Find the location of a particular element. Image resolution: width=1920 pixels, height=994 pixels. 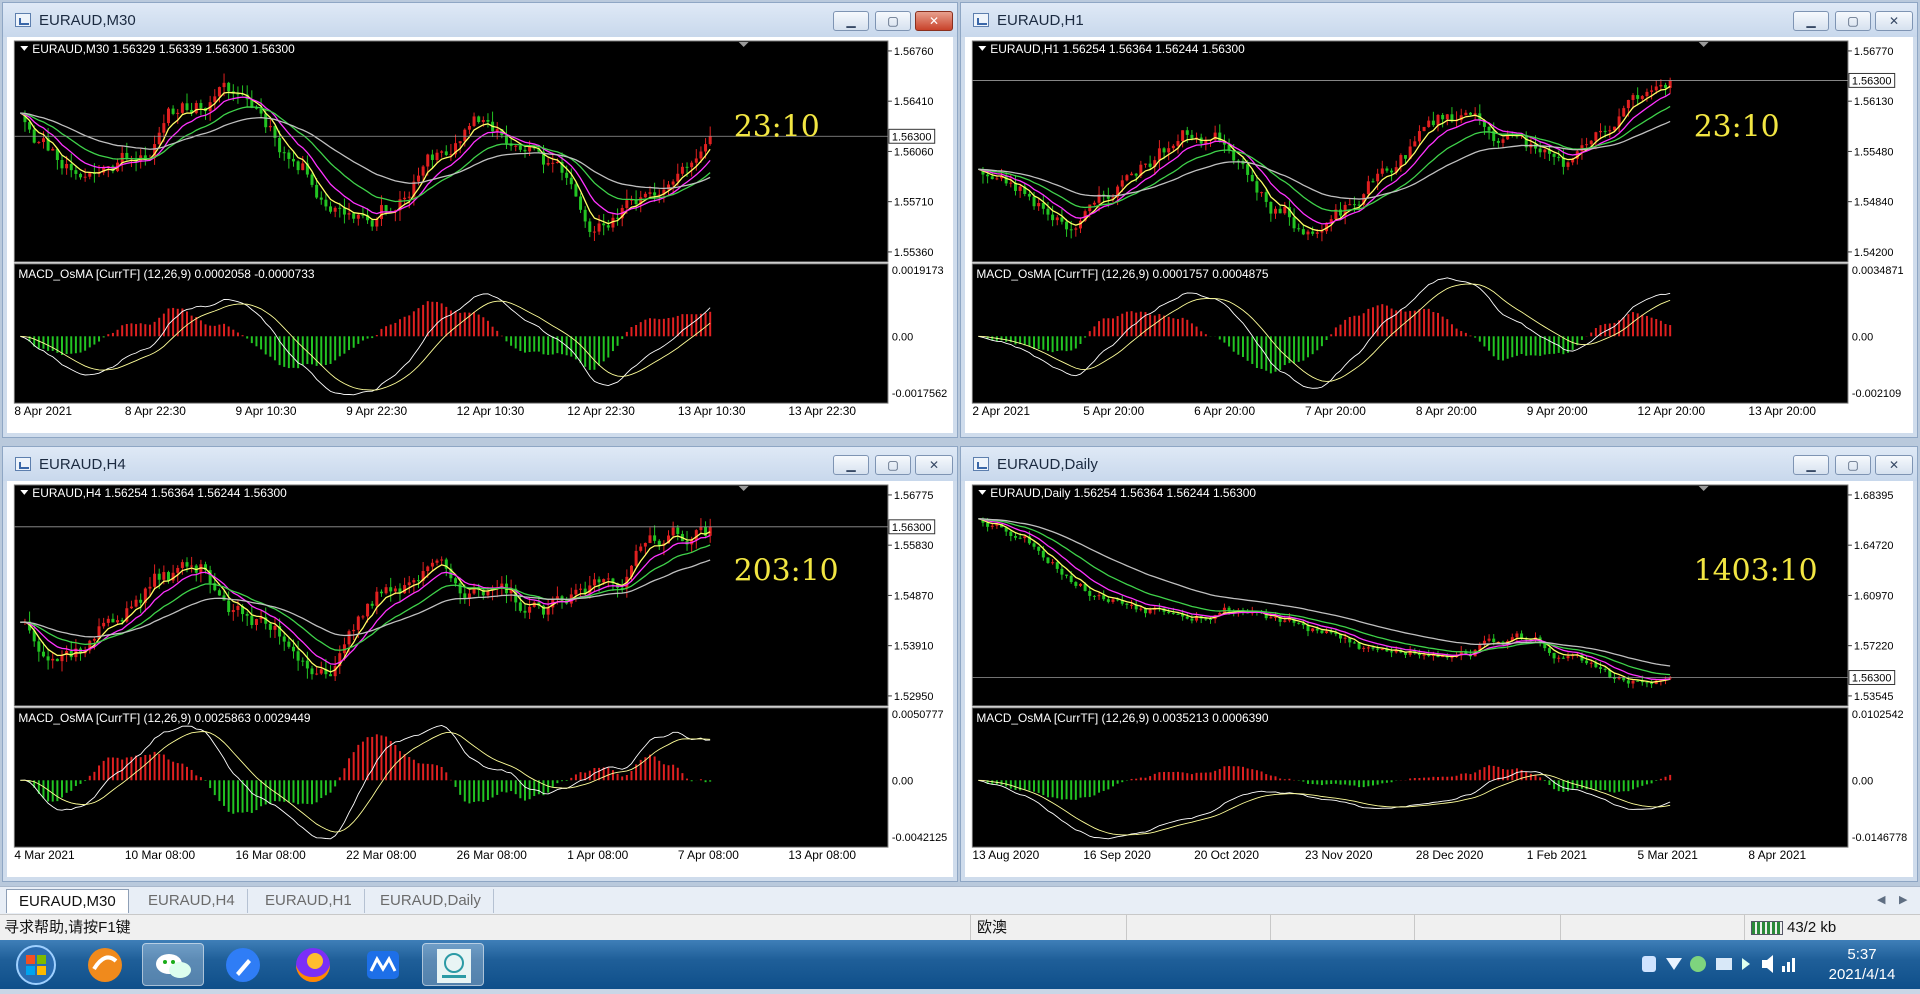

taskbar-trading-terminal is located at coordinates (453, 964).